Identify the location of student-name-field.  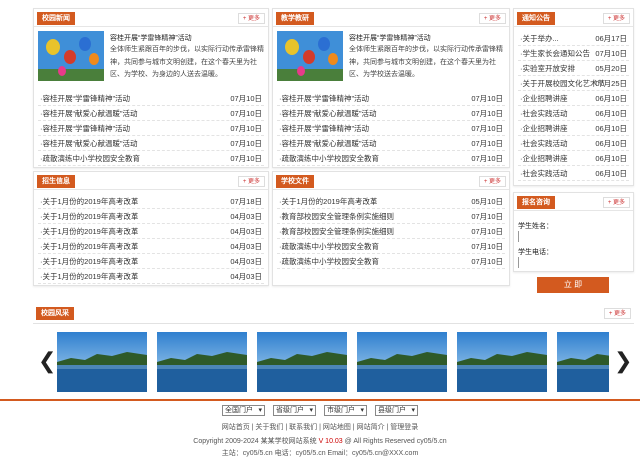
(518, 236).